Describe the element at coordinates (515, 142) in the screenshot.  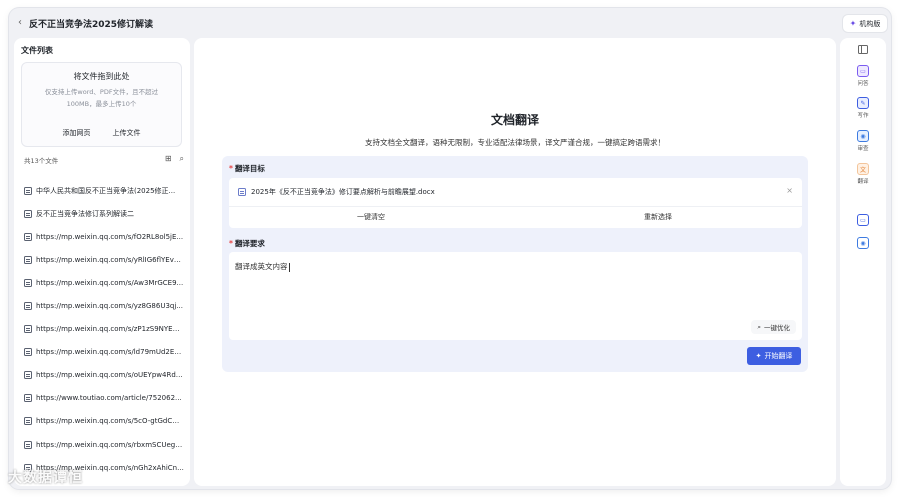
I see `main-subtitle: 支持文档全文翻译，语种无限制，专业适配法律场景，译文严谨合规，一键搞定跨语需求！` at that location.